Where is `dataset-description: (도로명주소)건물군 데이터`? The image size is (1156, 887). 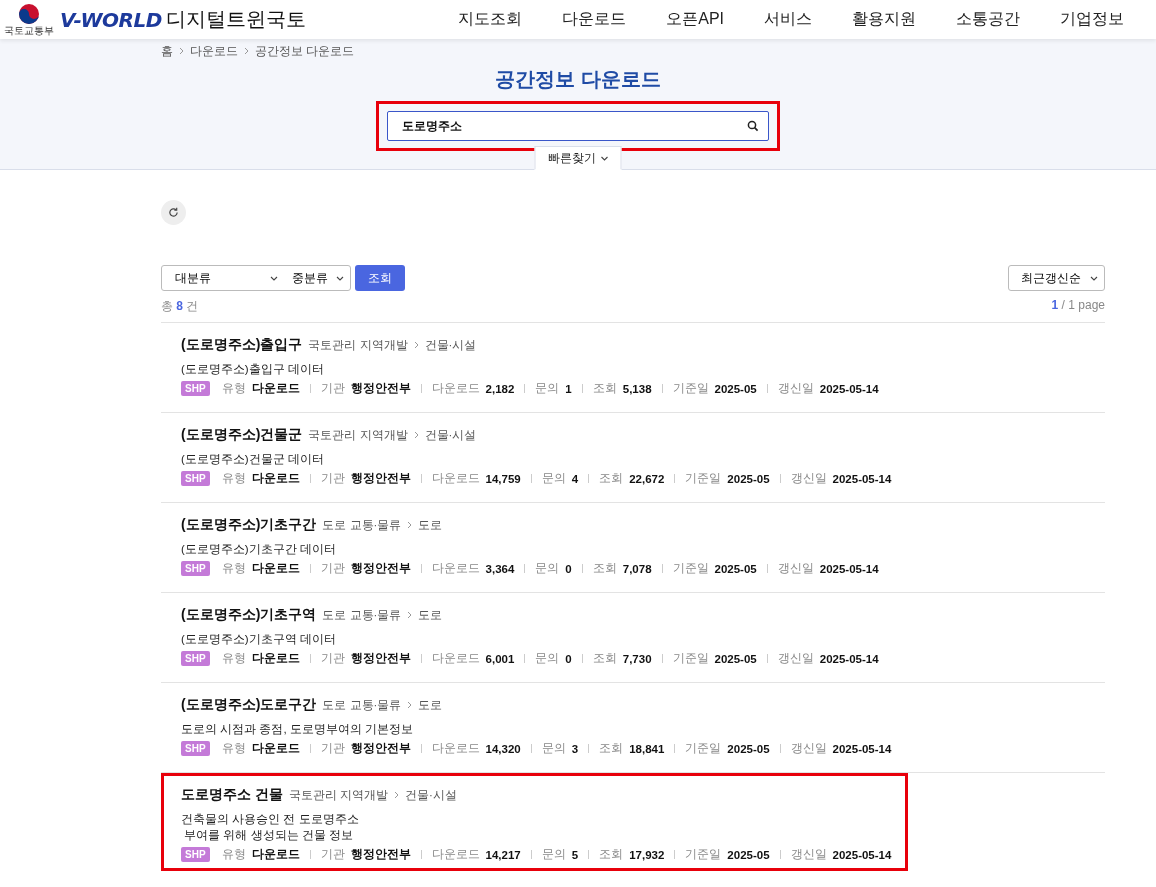 dataset-description: (도로명주소)건물군 데이터 is located at coordinates (253, 459).